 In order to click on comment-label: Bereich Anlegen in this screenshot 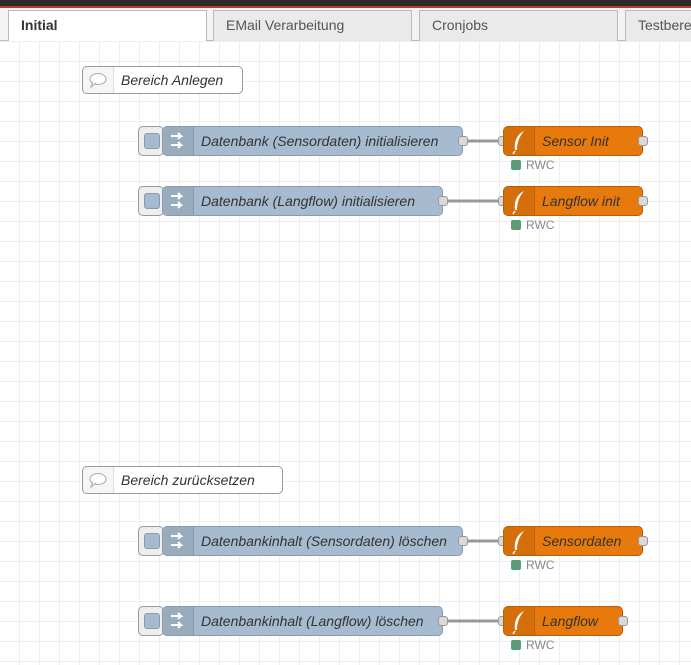, I will do `click(172, 80)`.